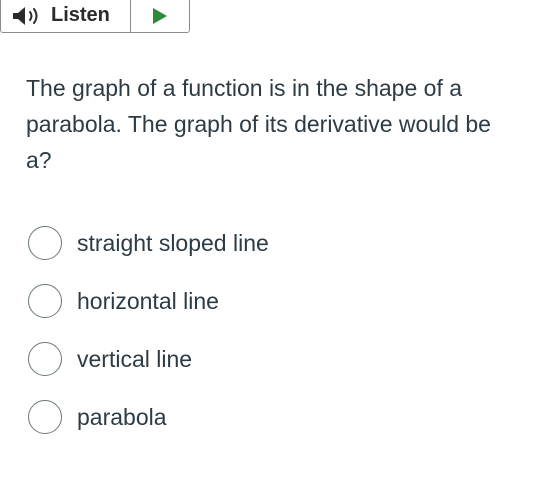 The image size is (553, 477). What do you see at coordinates (25, 15) in the screenshot?
I see `speaker-icon` at bounding box center [25, 15].